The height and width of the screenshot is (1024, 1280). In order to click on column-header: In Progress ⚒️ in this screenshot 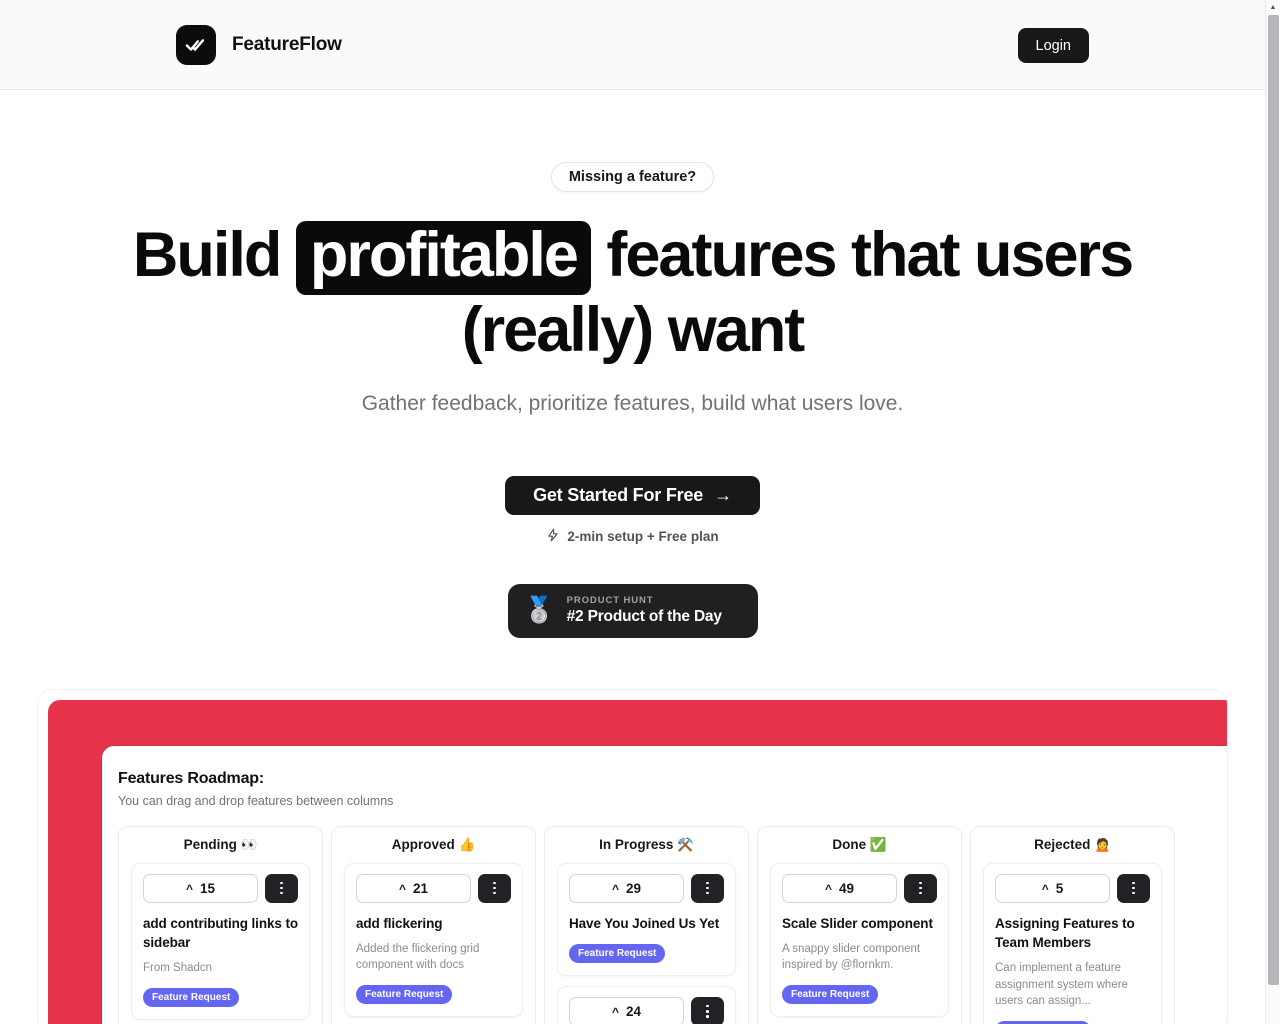, I will do `click(646, 850)`.